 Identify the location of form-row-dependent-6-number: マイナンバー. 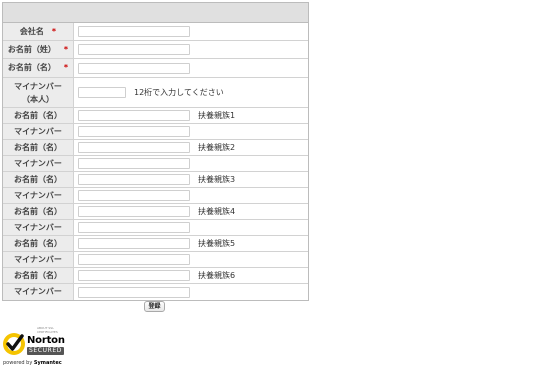
(155, 292).